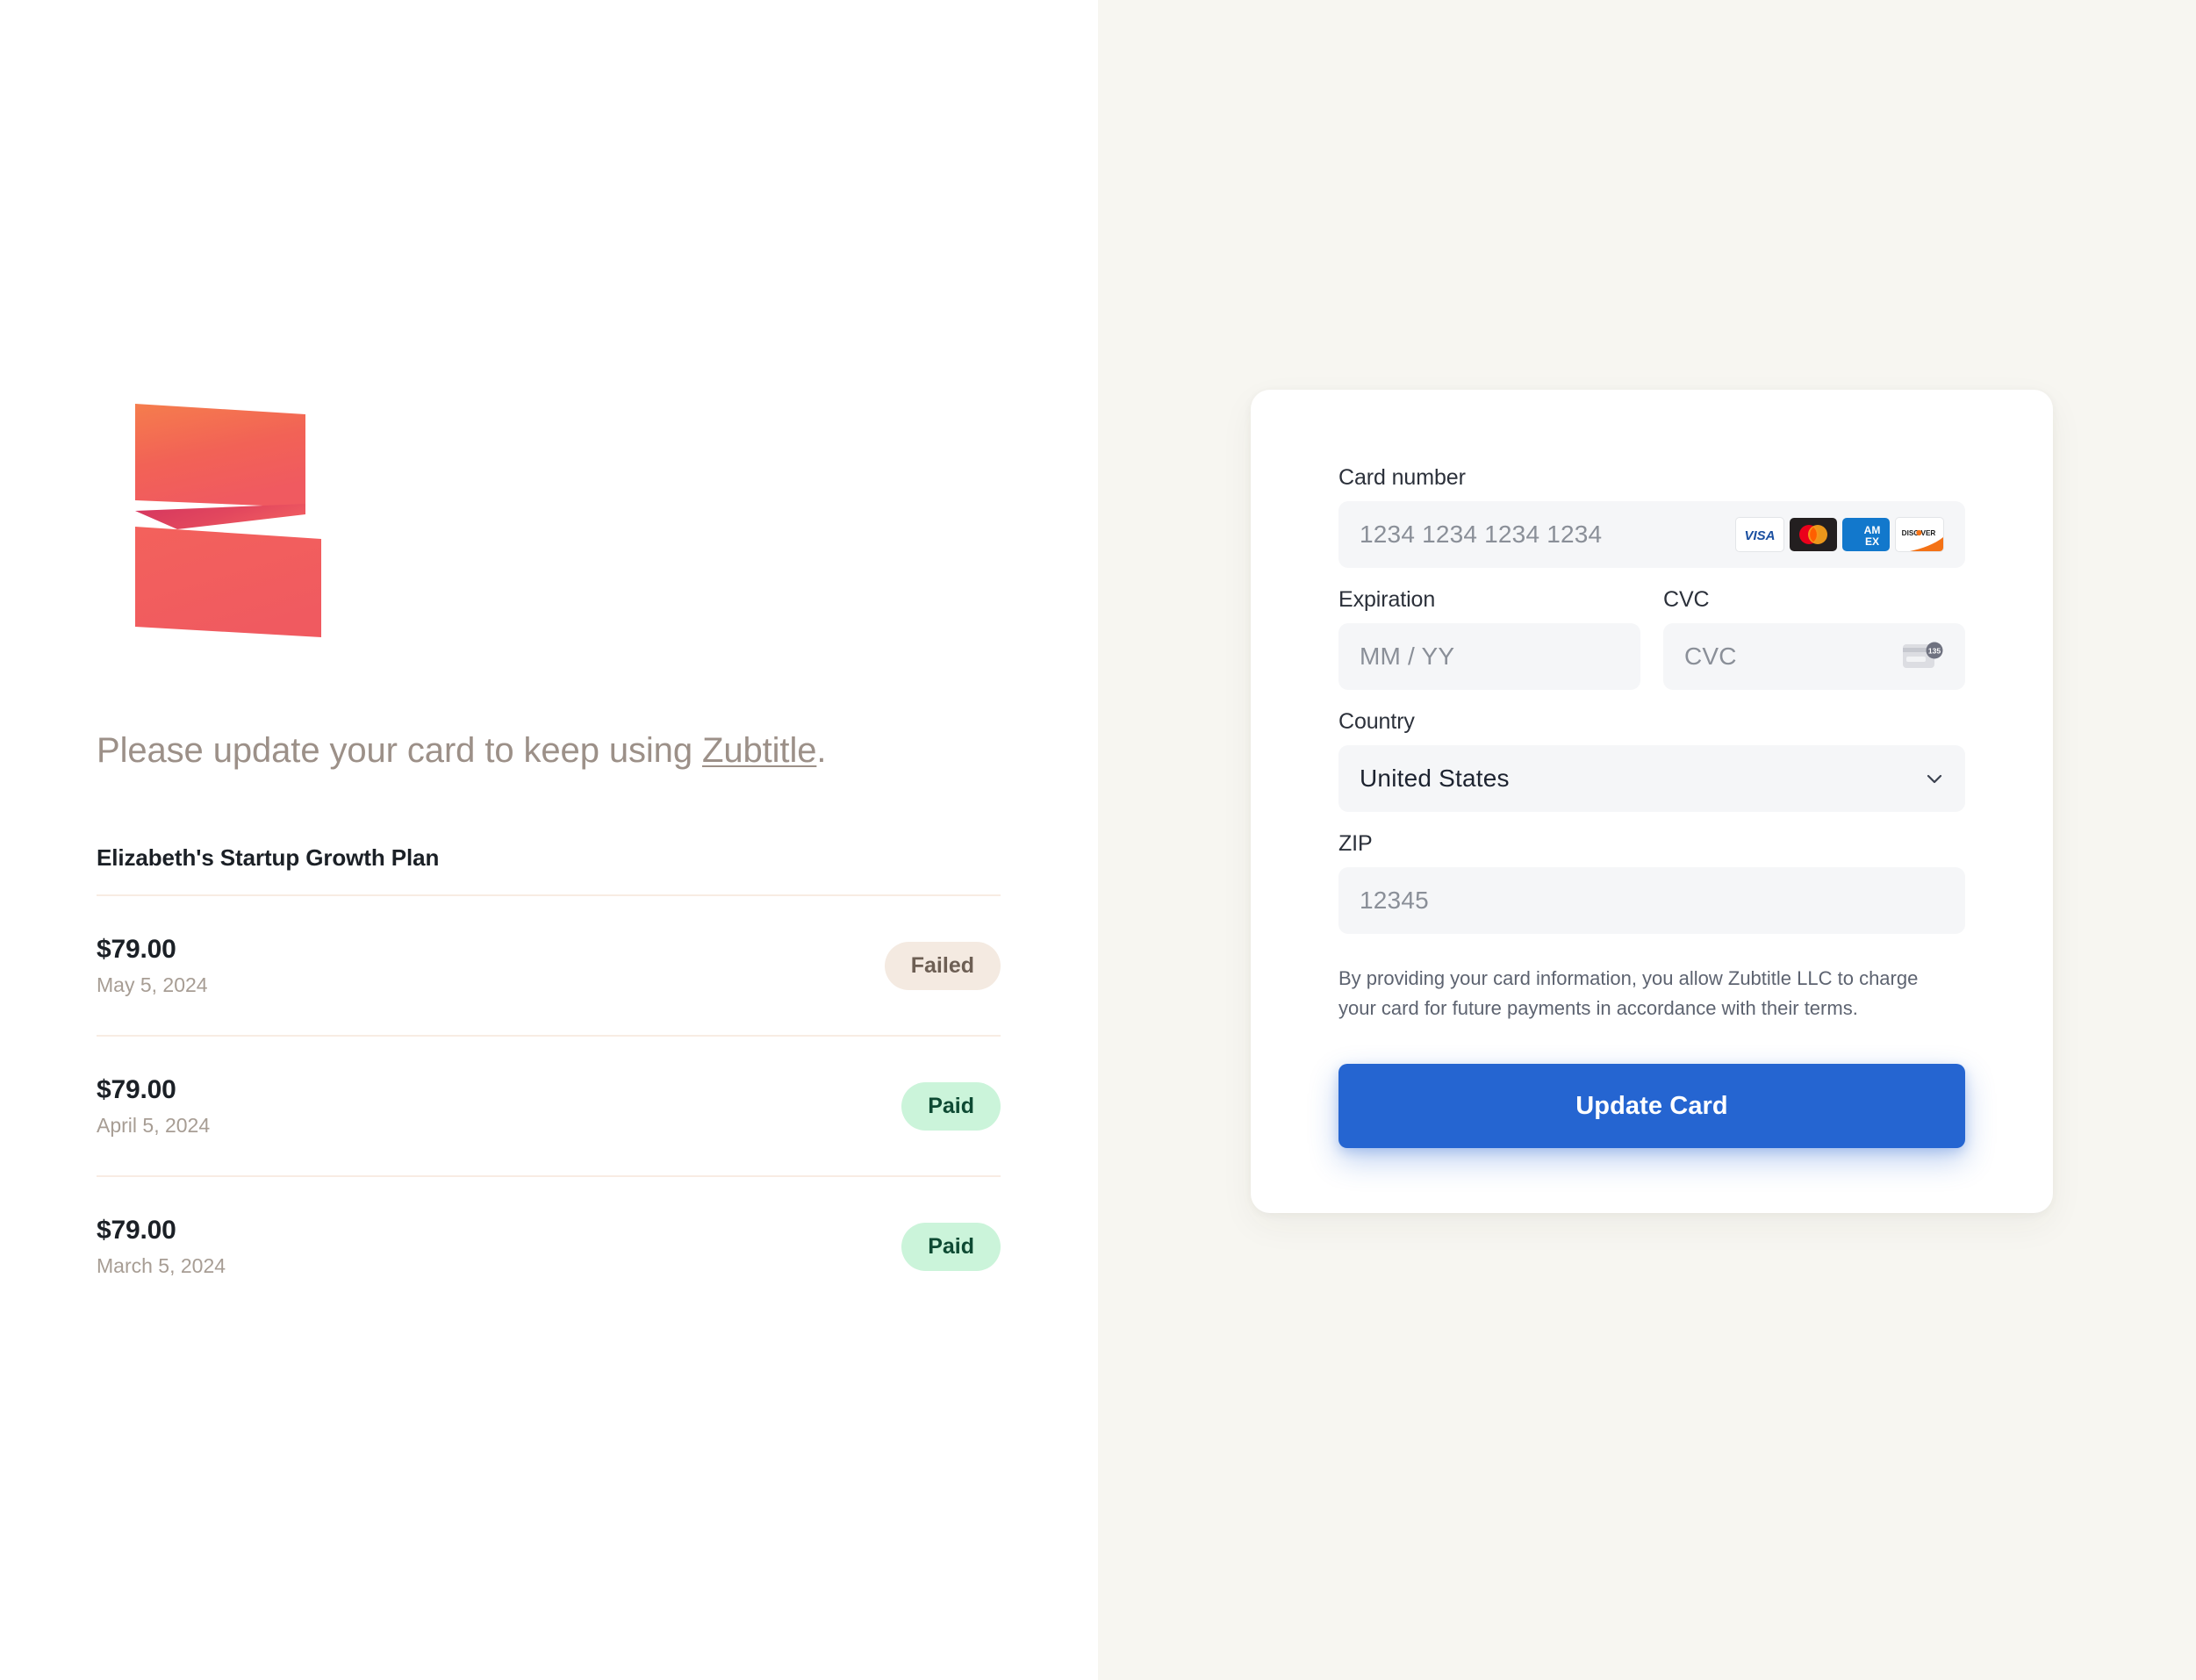  I want to click on invoice-meta: $79.00 April 5, 2024, so click(153, 1106).